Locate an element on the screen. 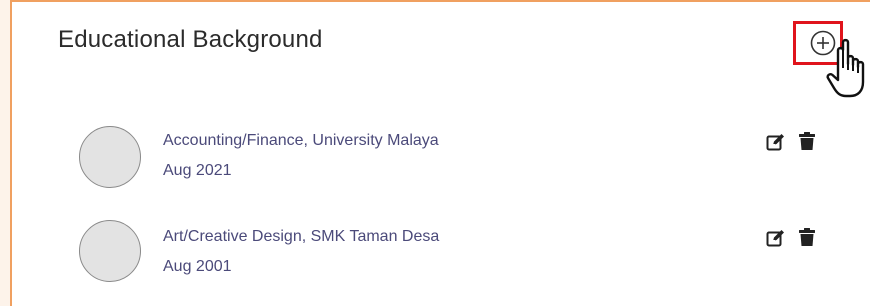  entry-title: Art/Creative Design, SMK Taman Desa is located at coordinates (301, 236).